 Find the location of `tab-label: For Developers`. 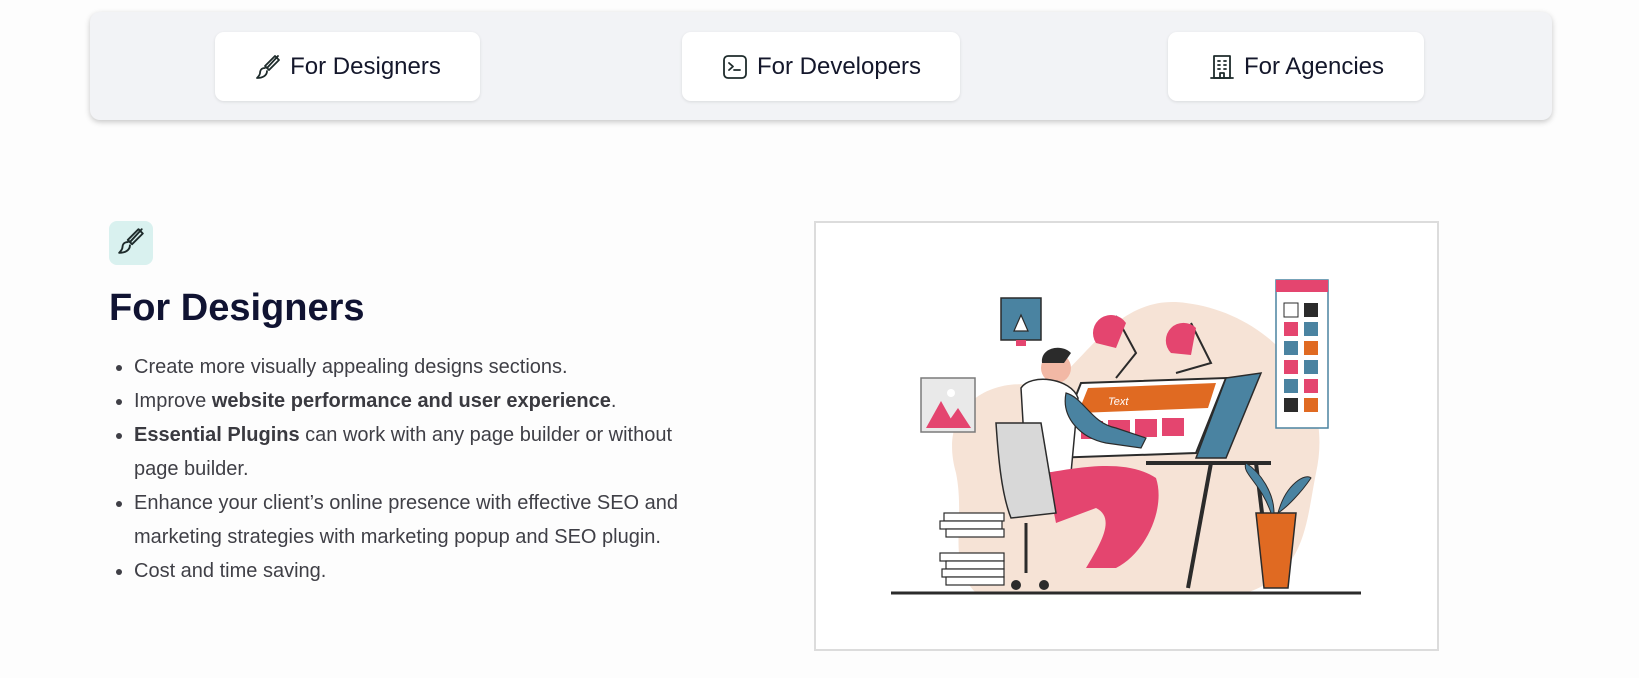

tab-label: For Developers is located at coordinates (839, 66).